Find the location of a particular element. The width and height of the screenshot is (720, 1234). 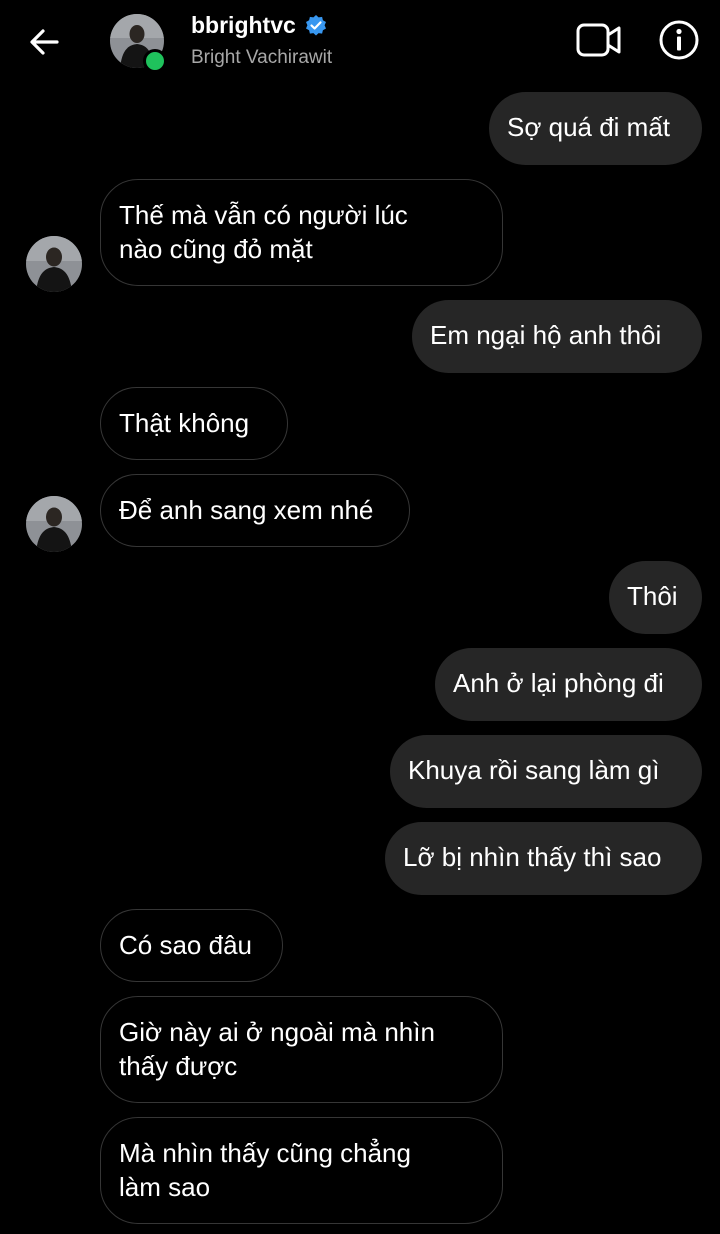

video-call-button is located at coordinates (599, 40).